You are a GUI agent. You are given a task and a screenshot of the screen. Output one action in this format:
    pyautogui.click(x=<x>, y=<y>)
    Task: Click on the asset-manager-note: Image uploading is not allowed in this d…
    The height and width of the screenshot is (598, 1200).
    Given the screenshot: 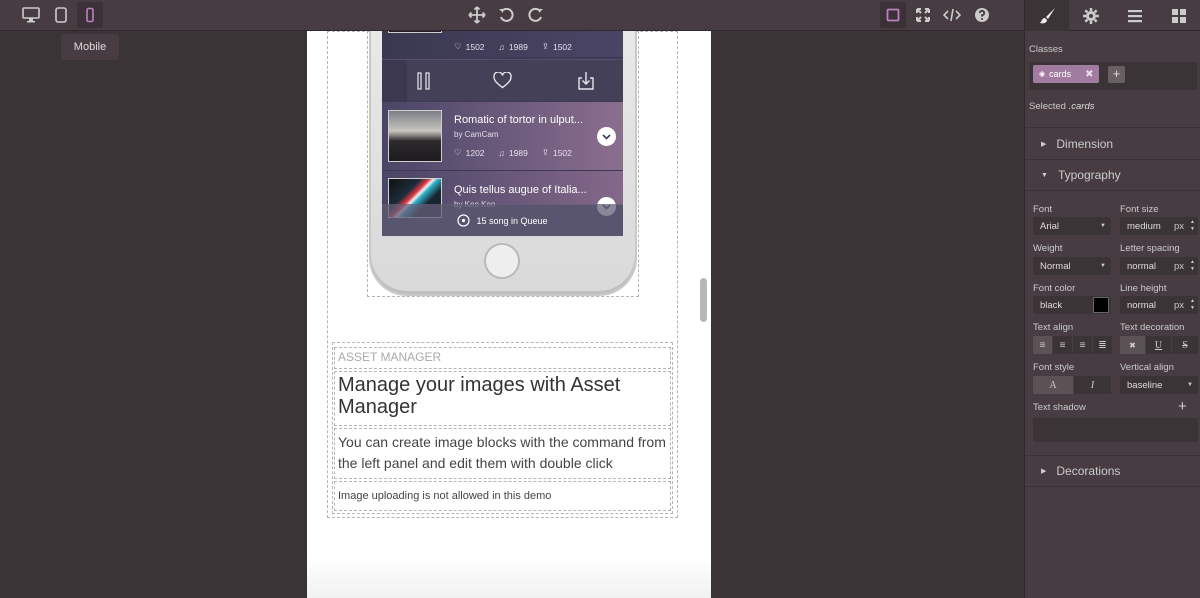 What is the action you would take?
    pyautogui.click(x=444, y=496)
    